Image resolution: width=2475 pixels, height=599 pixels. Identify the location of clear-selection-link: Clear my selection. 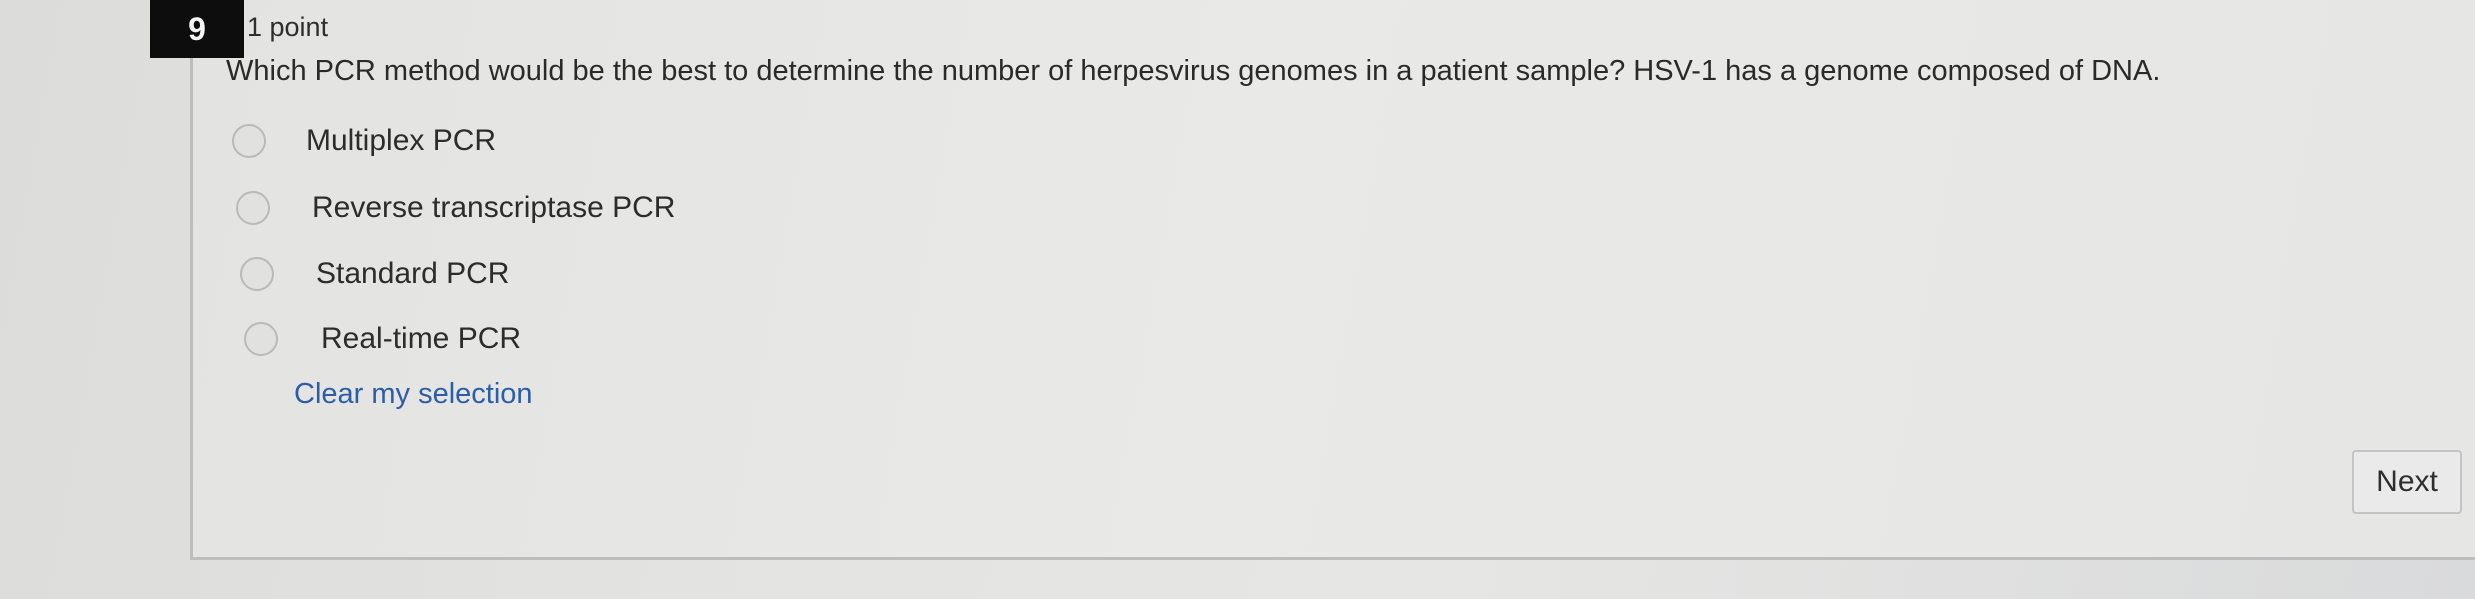
(413, 394).